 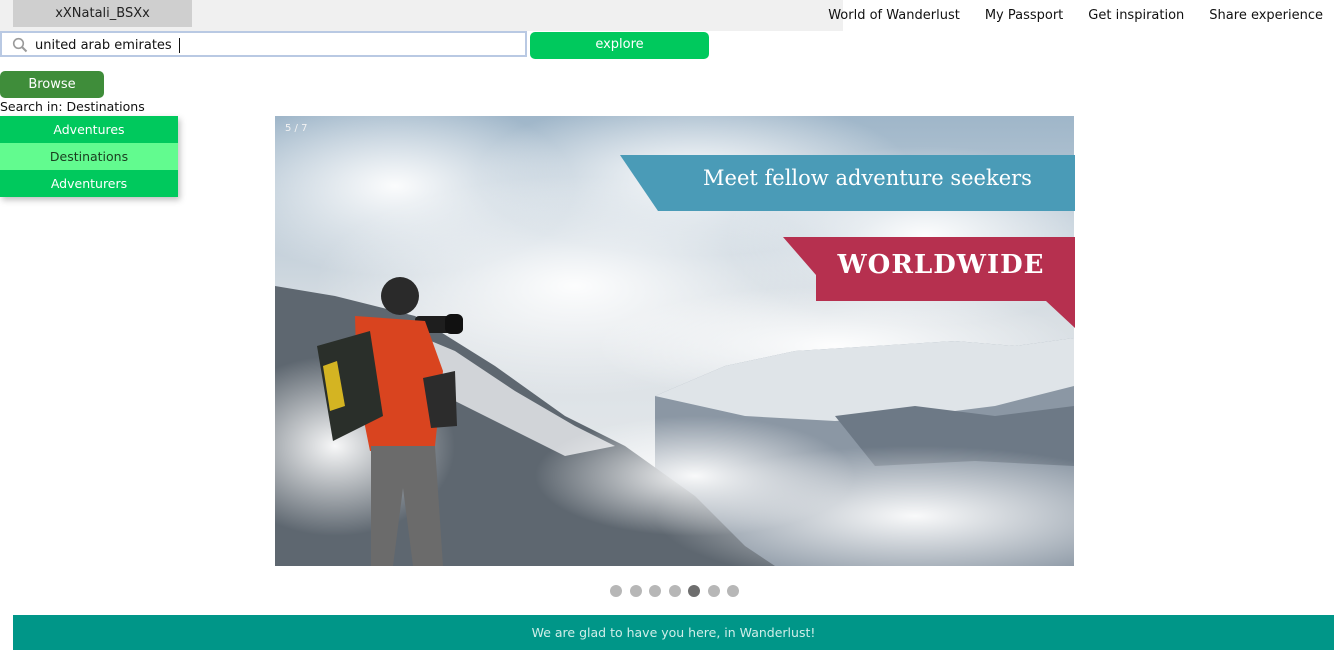 I want to click on nav-get-inspiration: Get inspiration, so click(x=1136, y=15).